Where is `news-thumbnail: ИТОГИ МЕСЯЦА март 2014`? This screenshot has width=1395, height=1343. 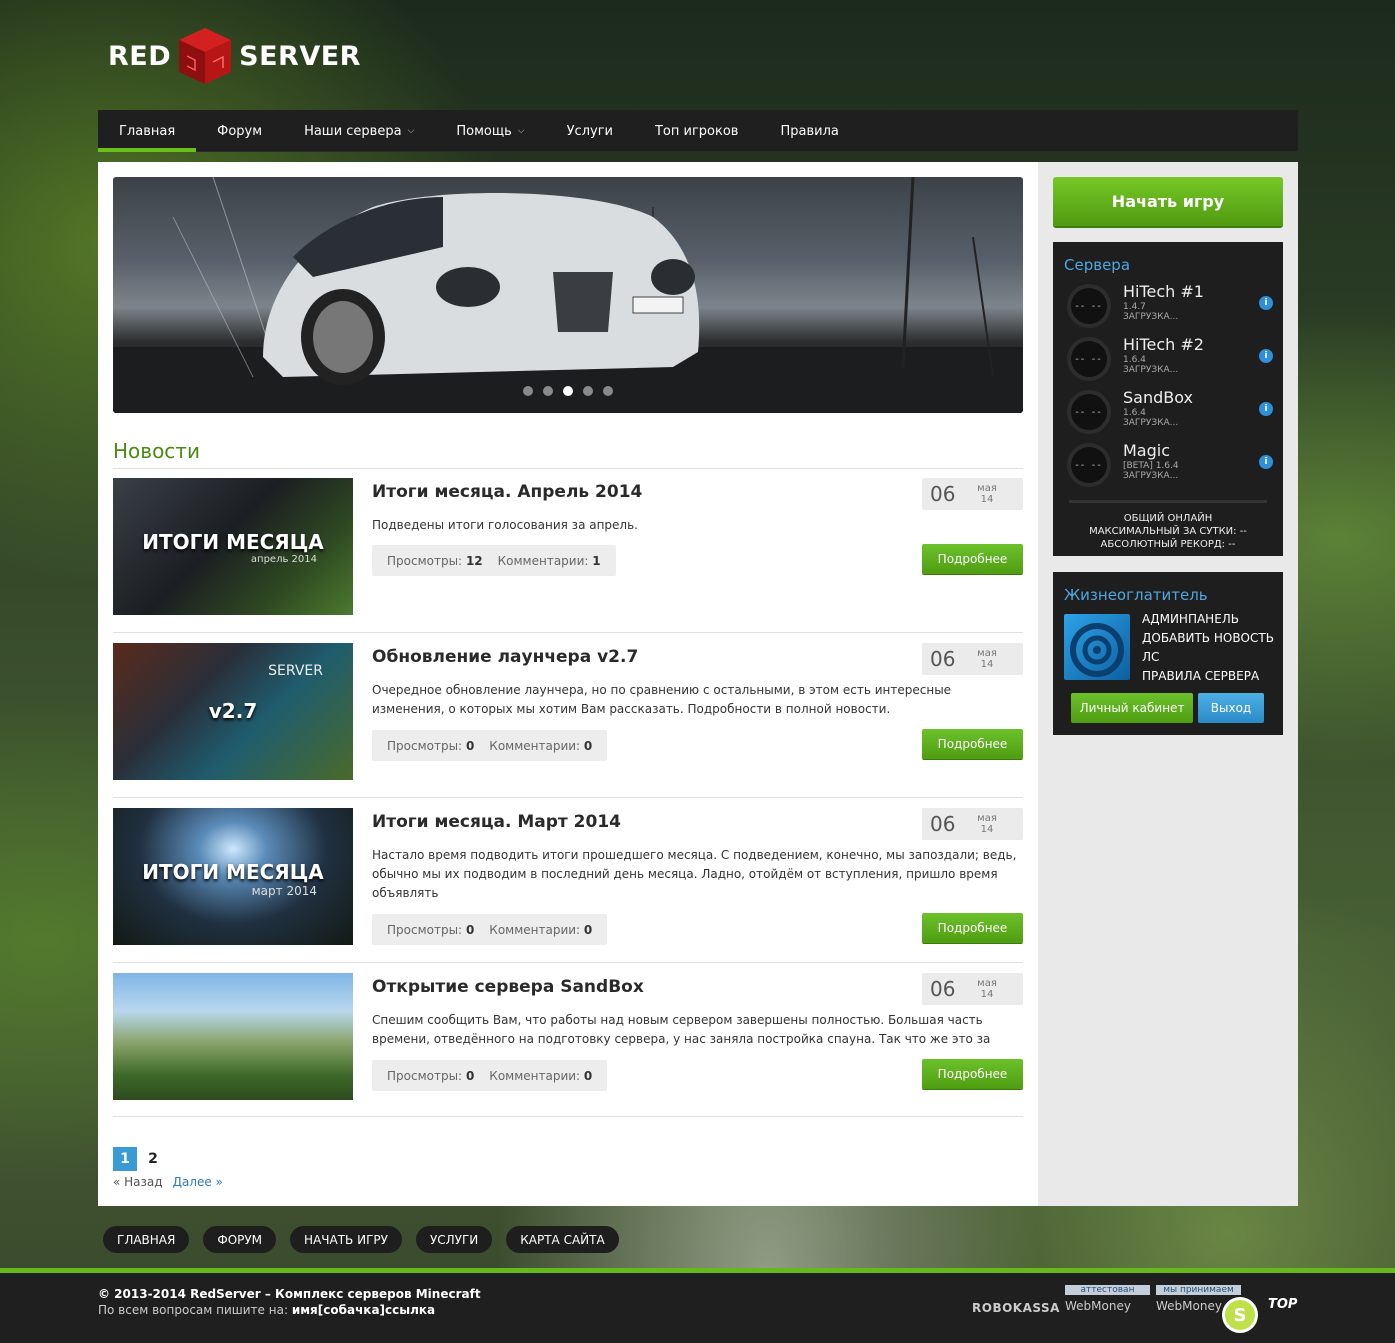
news-thumbnail: ИТОГИ МЕСЯЦА март 2014 is located at coordinates (233, 876).